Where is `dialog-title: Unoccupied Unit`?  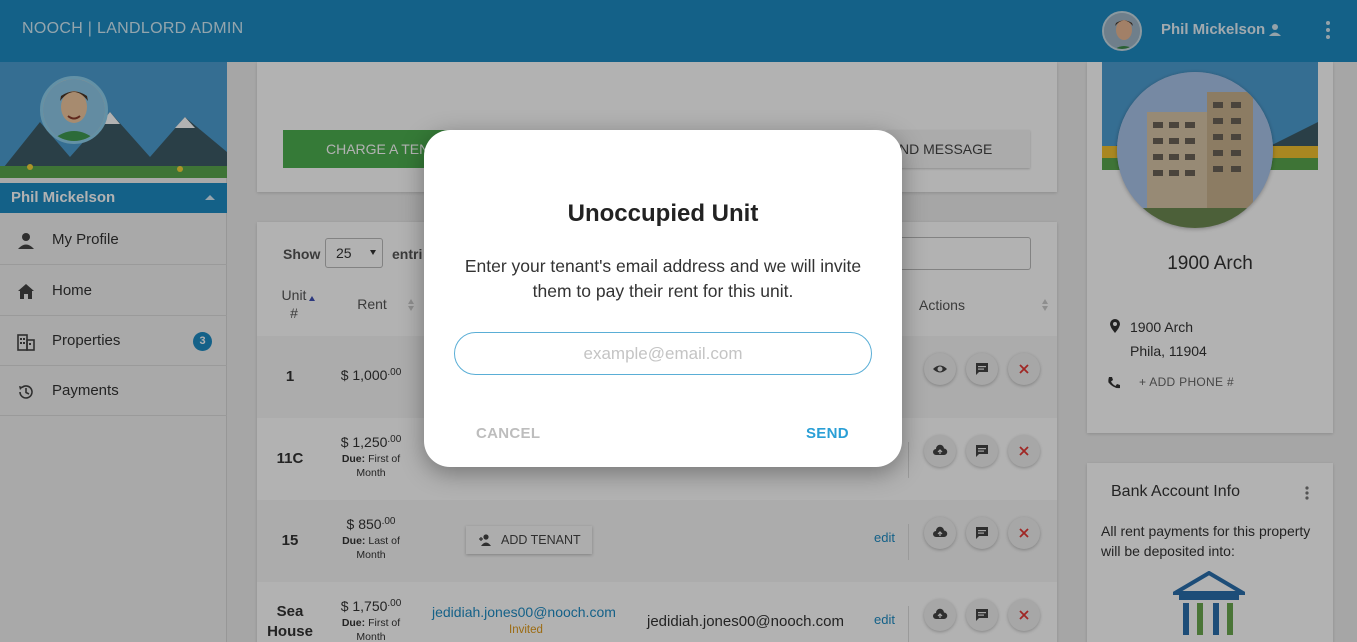 dialog-title: Unoccupied Unit is located at coordinates (663, 213).